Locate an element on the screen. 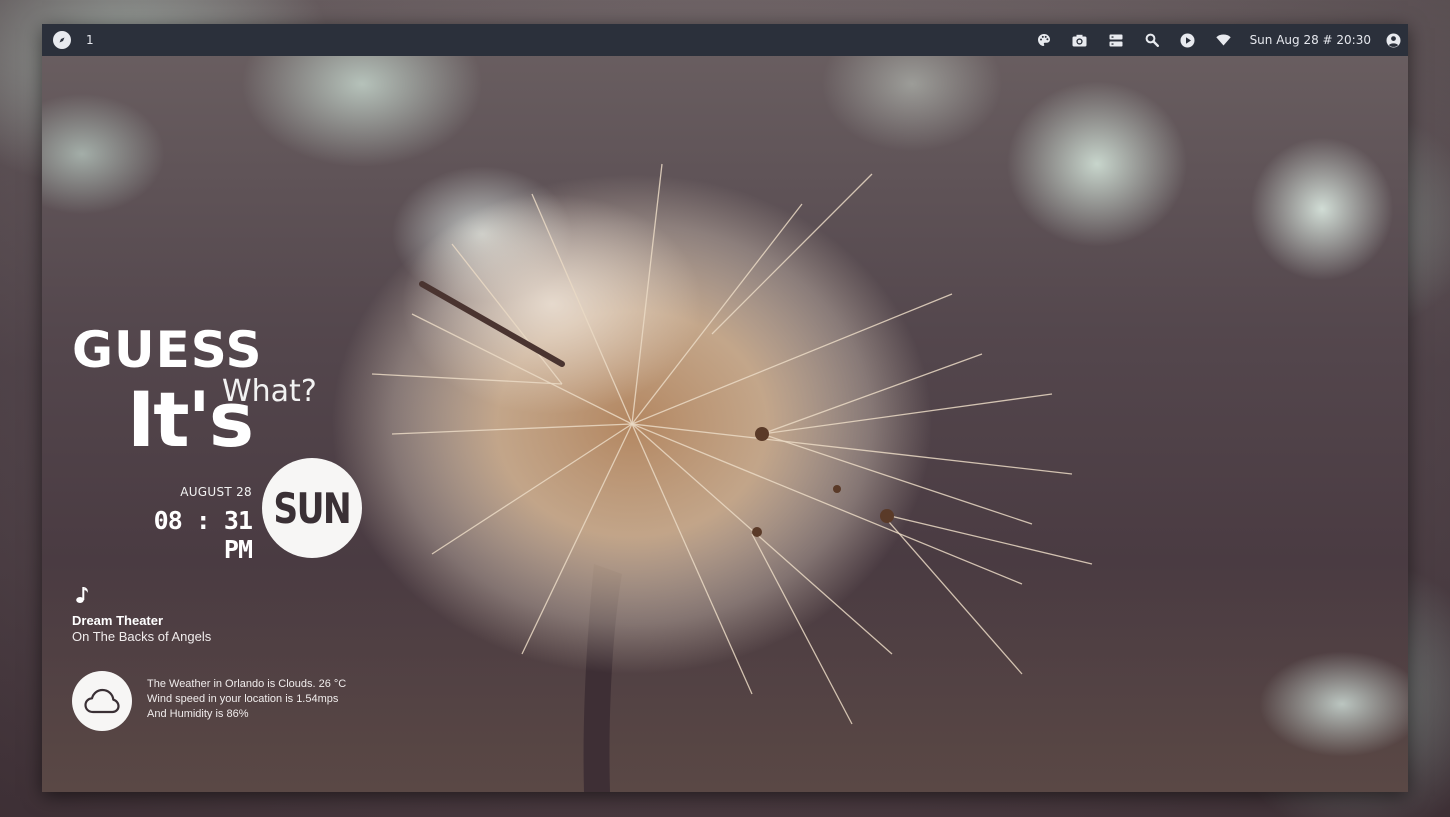  weather-badge is located at coordinates (102, 701).